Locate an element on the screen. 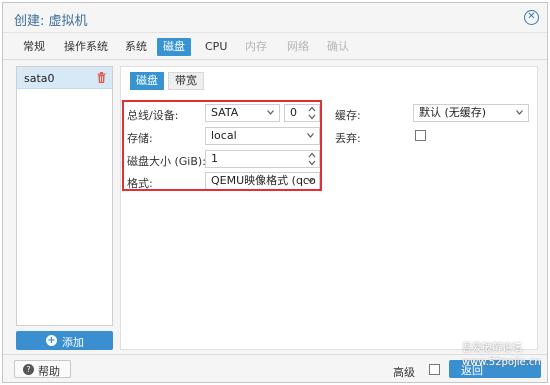  subtab-disk: 磁盘 is located at coordinates (147, 81).